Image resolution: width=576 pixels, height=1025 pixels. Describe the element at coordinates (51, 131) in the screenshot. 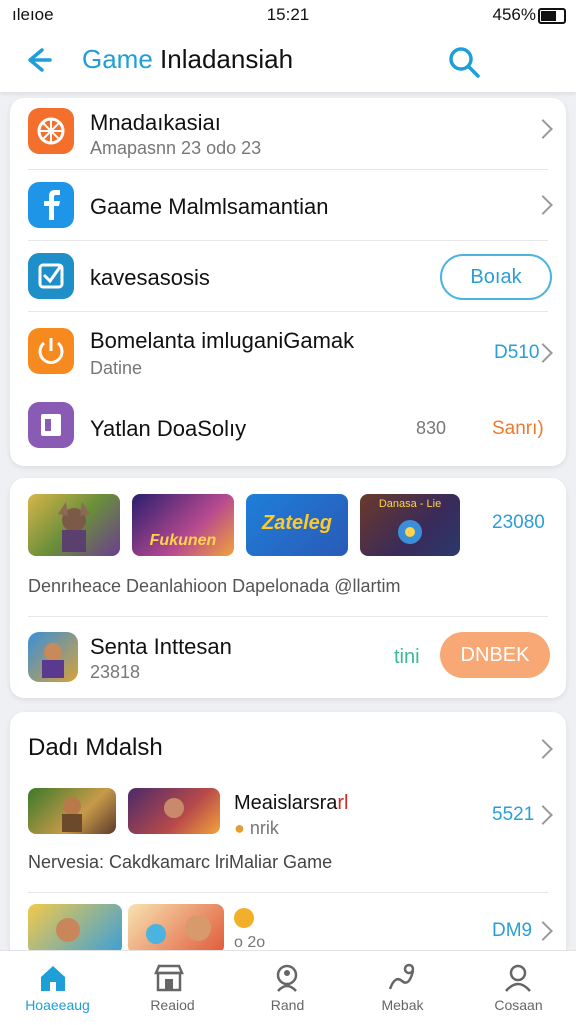

I see `orange-spin-icon` at that location.